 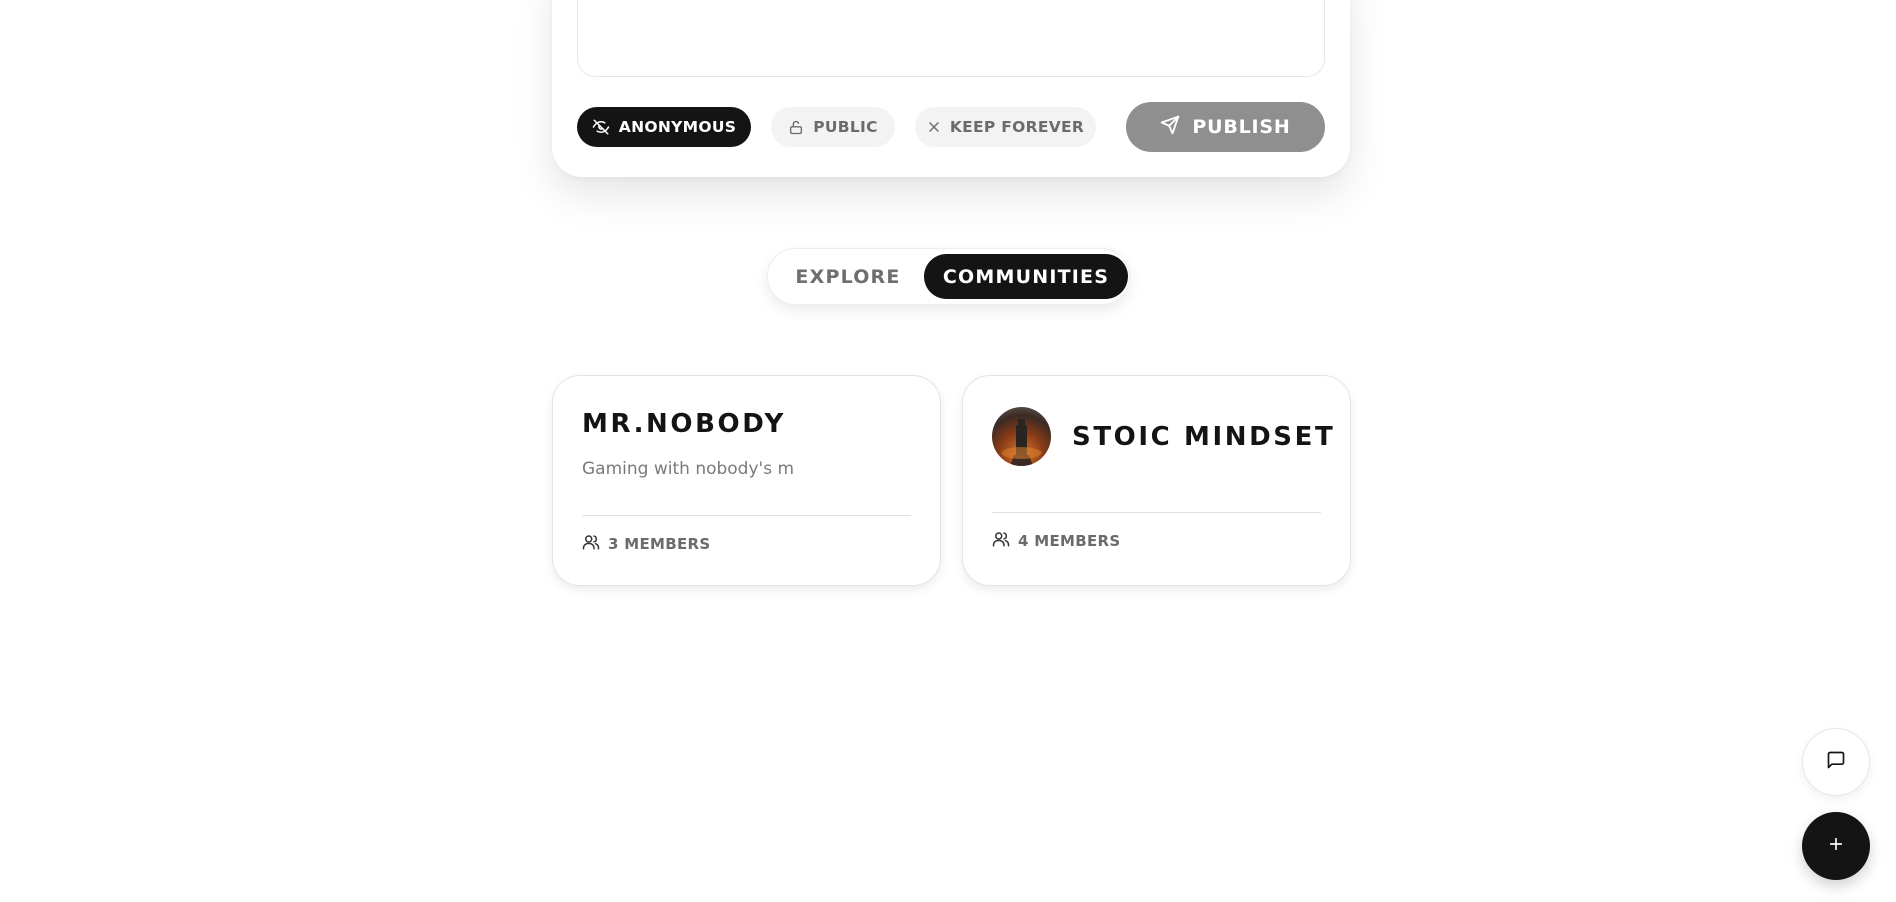 I want to click on community-name: MR.NOBODY, so click(x=684, y=424).